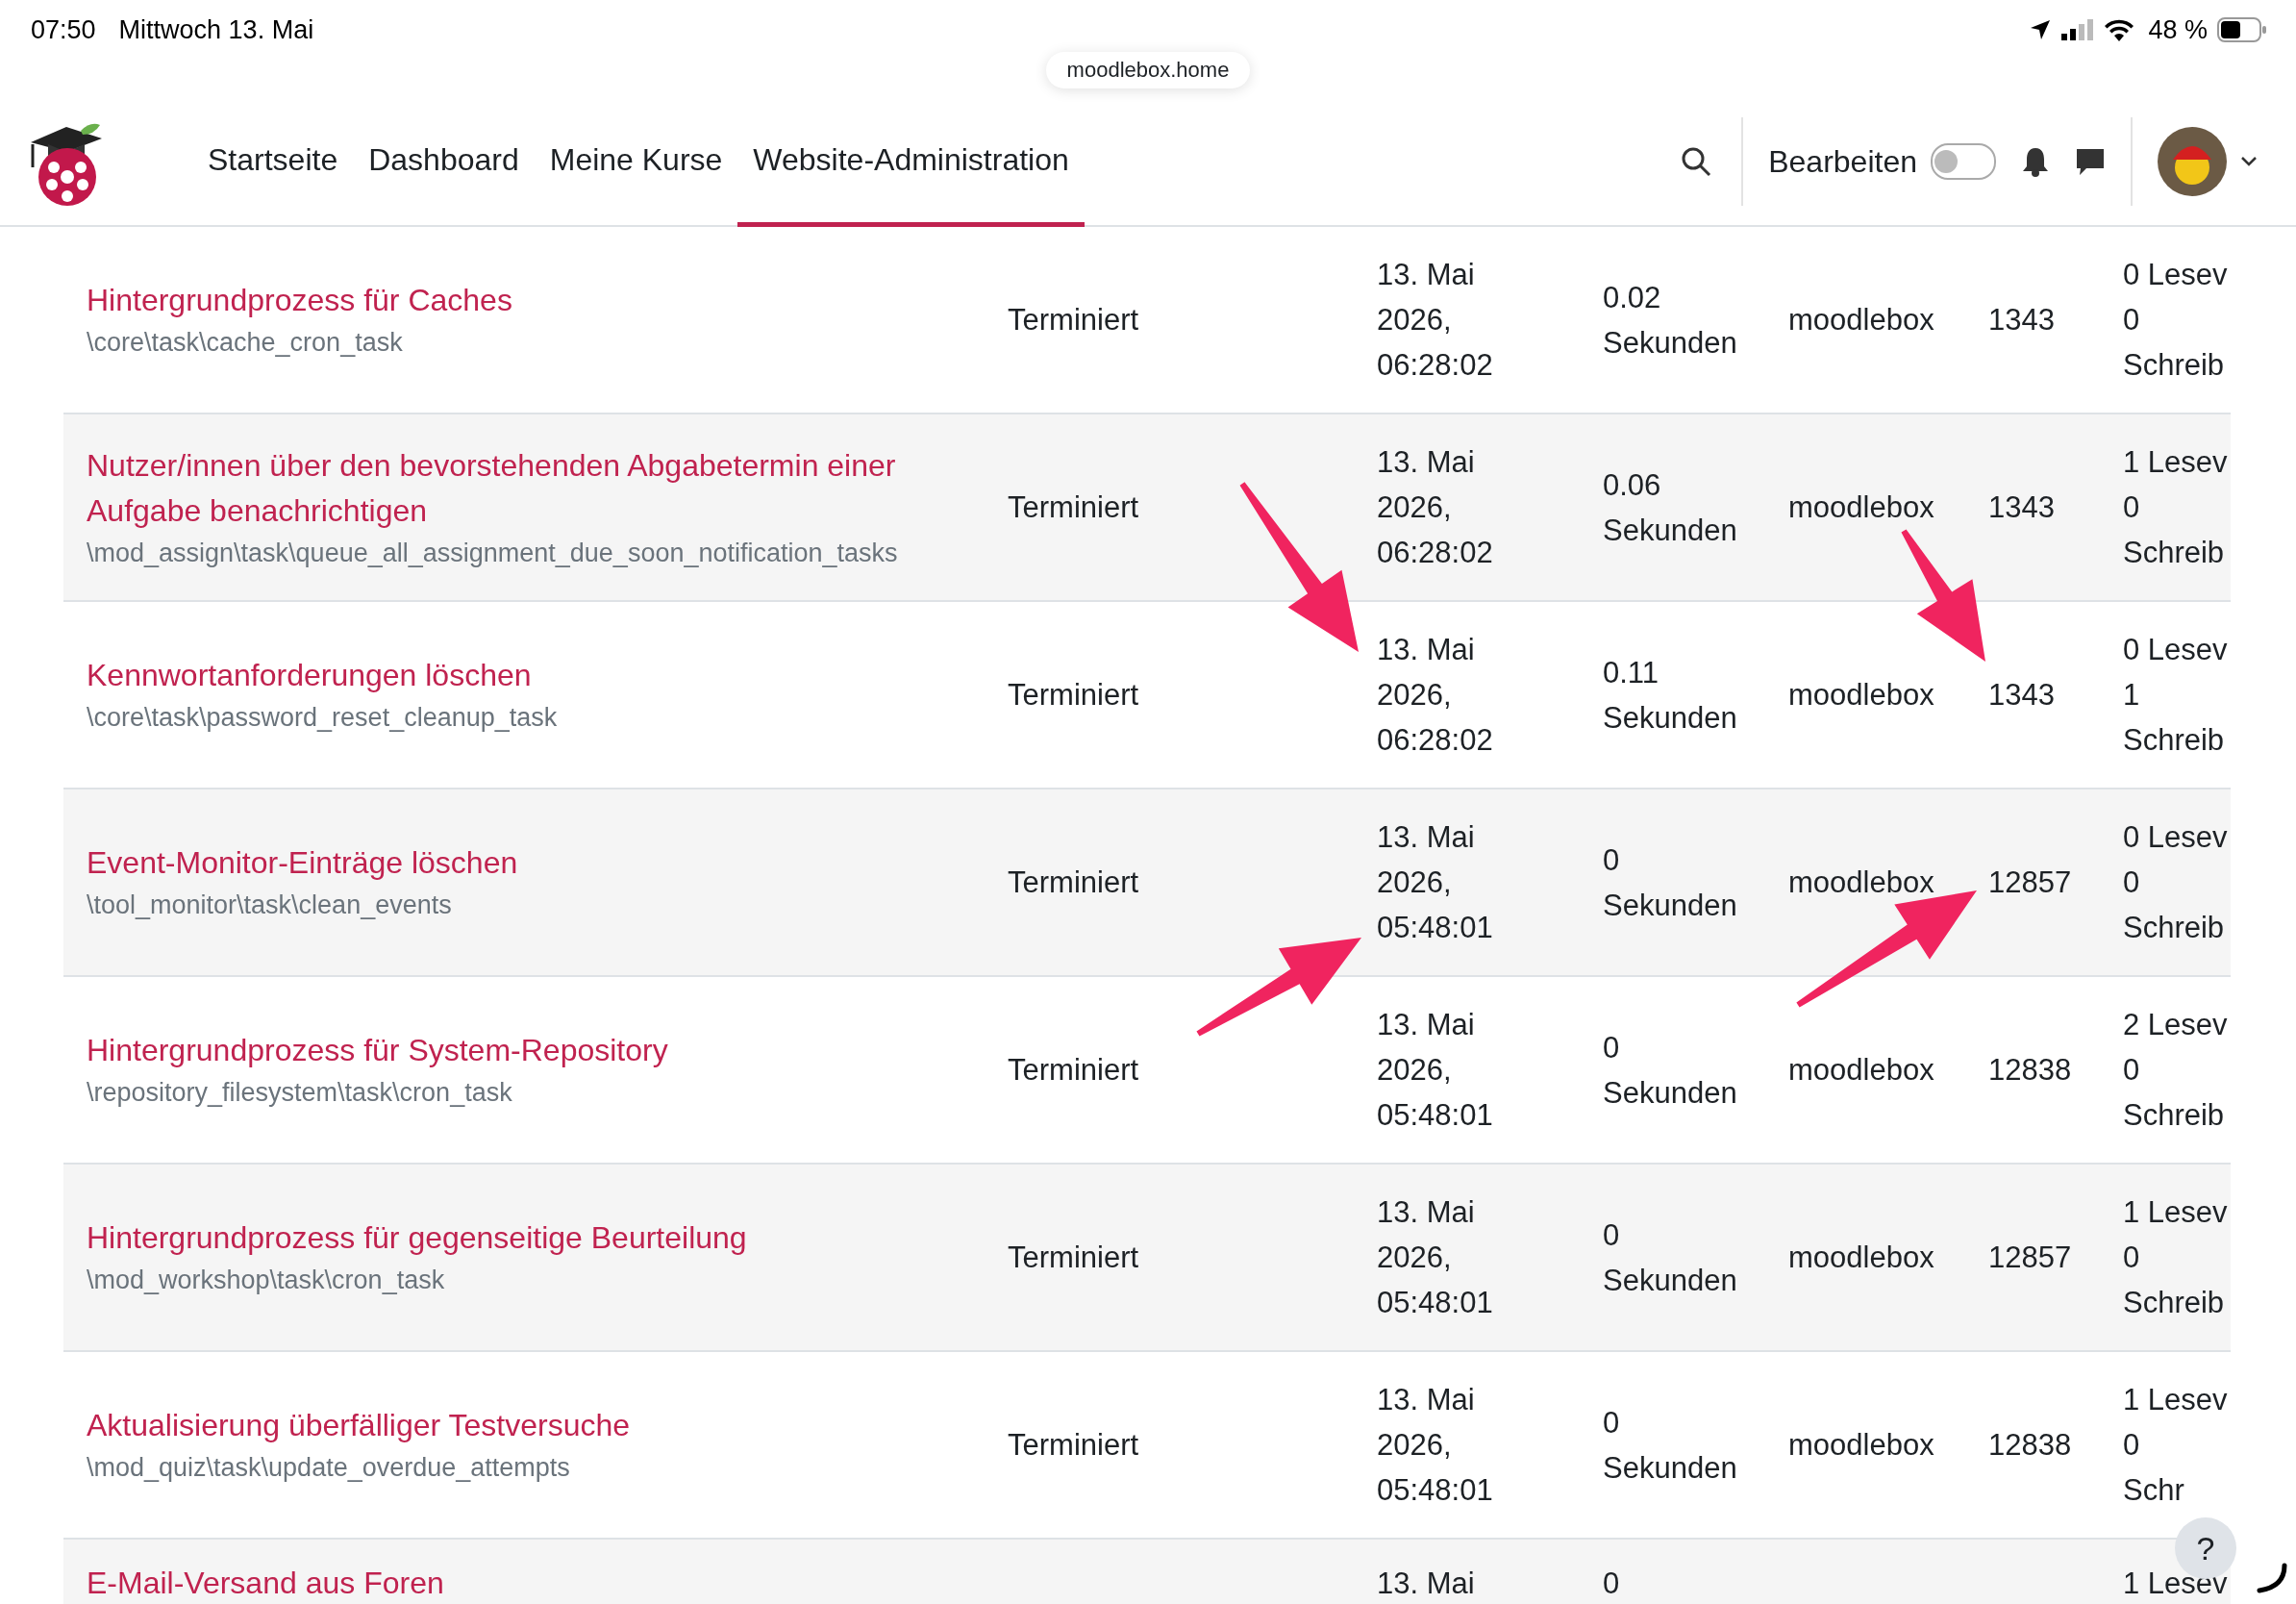  I want to click on table-cell-text: 0, so click(1612, 1584).